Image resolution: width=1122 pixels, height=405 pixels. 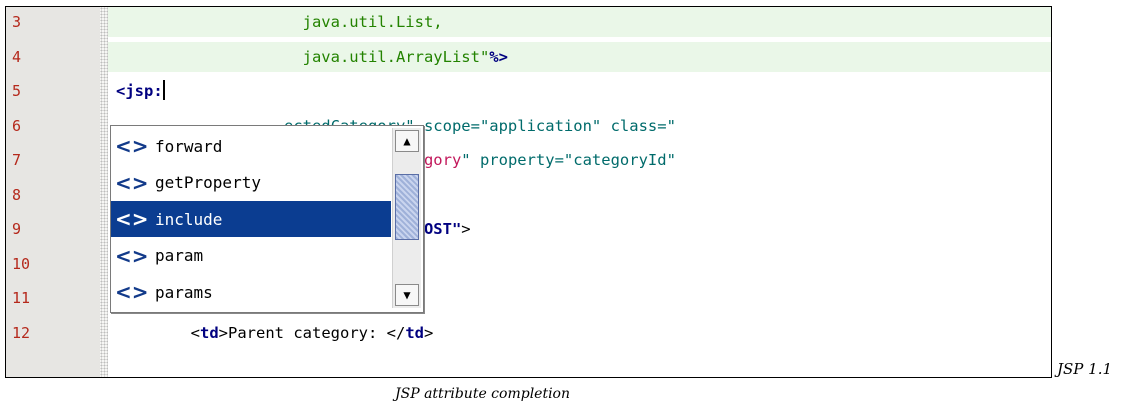 I want to click on completion-item-forward: <> forward, so click(x=251, y=146).